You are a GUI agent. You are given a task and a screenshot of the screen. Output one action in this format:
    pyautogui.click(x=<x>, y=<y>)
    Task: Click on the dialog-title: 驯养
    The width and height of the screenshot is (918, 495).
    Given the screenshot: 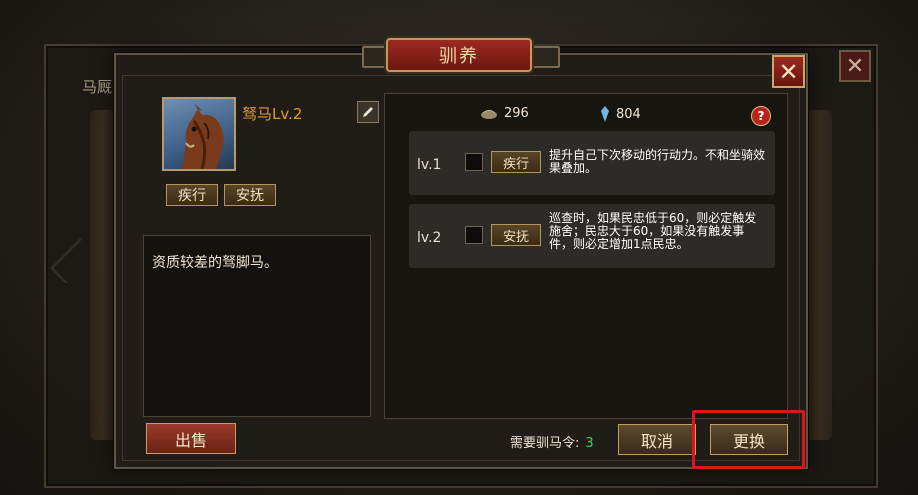 What is the action you would take?
    pyautogui.click(x=459, y=55)
    